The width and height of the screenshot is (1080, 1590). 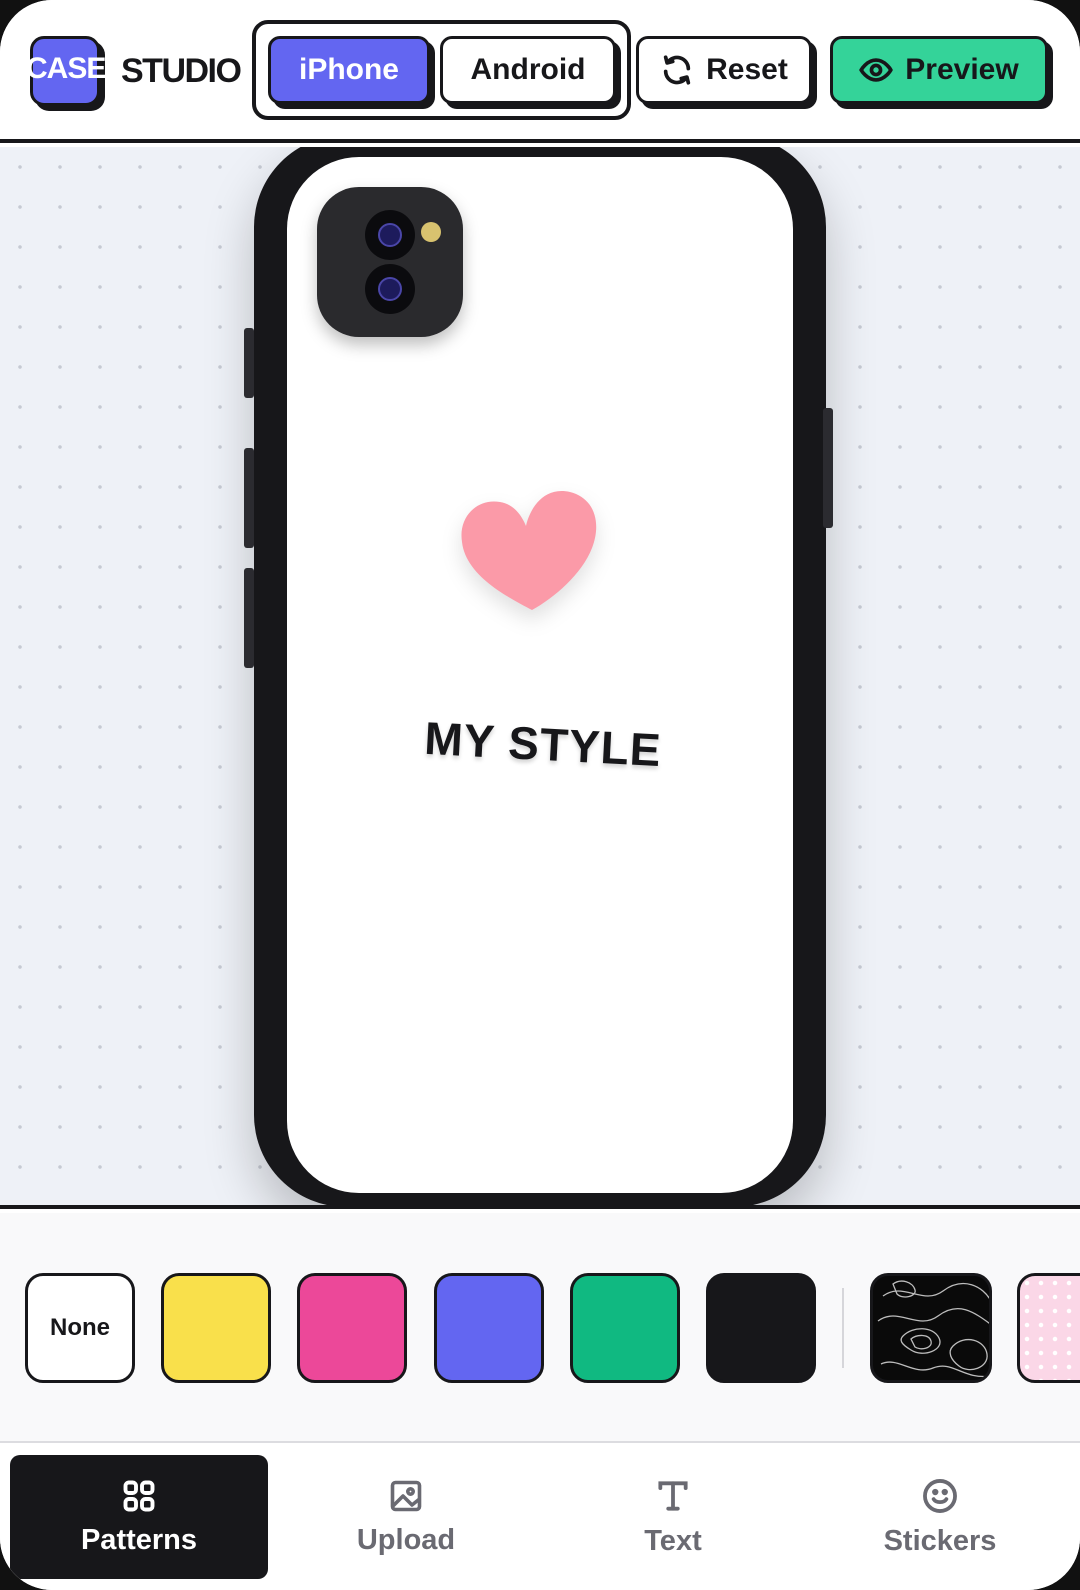 What do you see at coordinates (747, 69) in the screenshot?
I see `reset-label: Reset` at bounding box center [747, 69].